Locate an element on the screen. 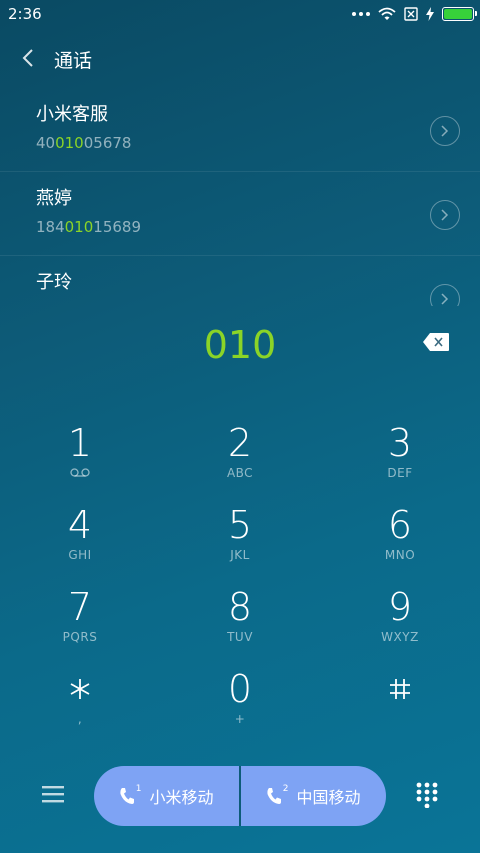 This screenshot has width=480, height=853. key-6: 6 MNO is located at coordinates (400, 543).